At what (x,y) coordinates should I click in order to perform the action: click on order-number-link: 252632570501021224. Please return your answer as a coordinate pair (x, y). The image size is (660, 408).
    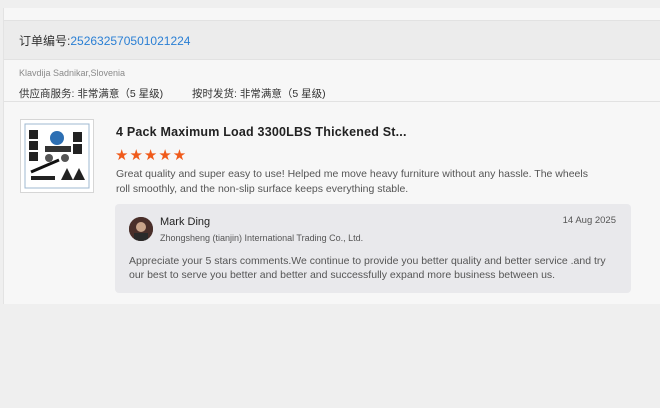
    Looking at the image, I should click on (130, 41).